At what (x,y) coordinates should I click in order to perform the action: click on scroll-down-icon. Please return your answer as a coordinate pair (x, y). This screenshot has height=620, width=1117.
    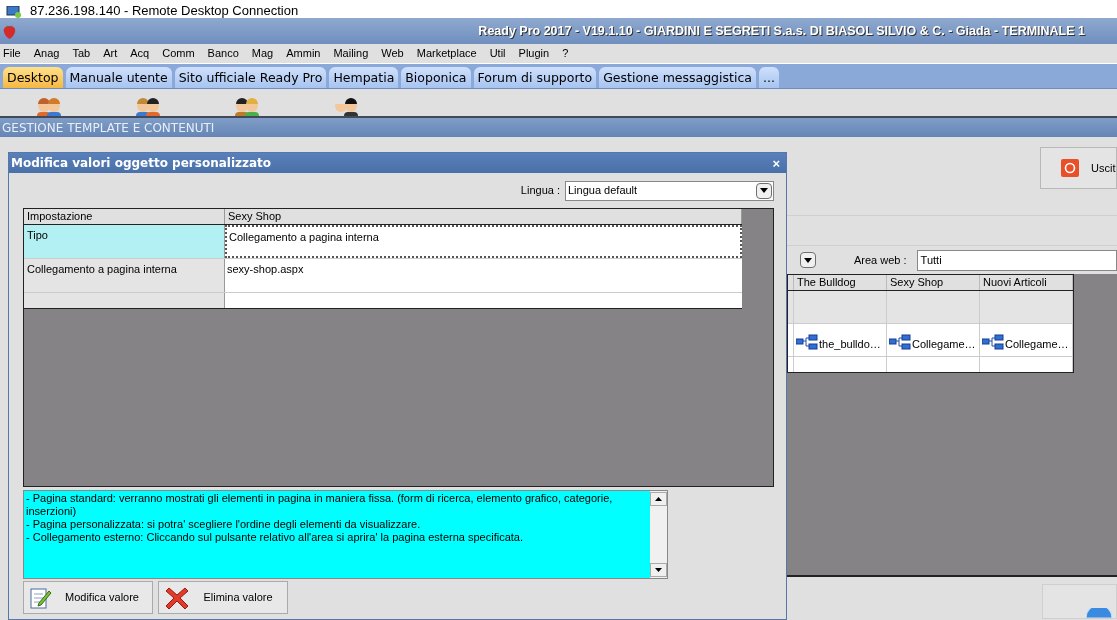
    Looking at the image, I should click on (658, 570).